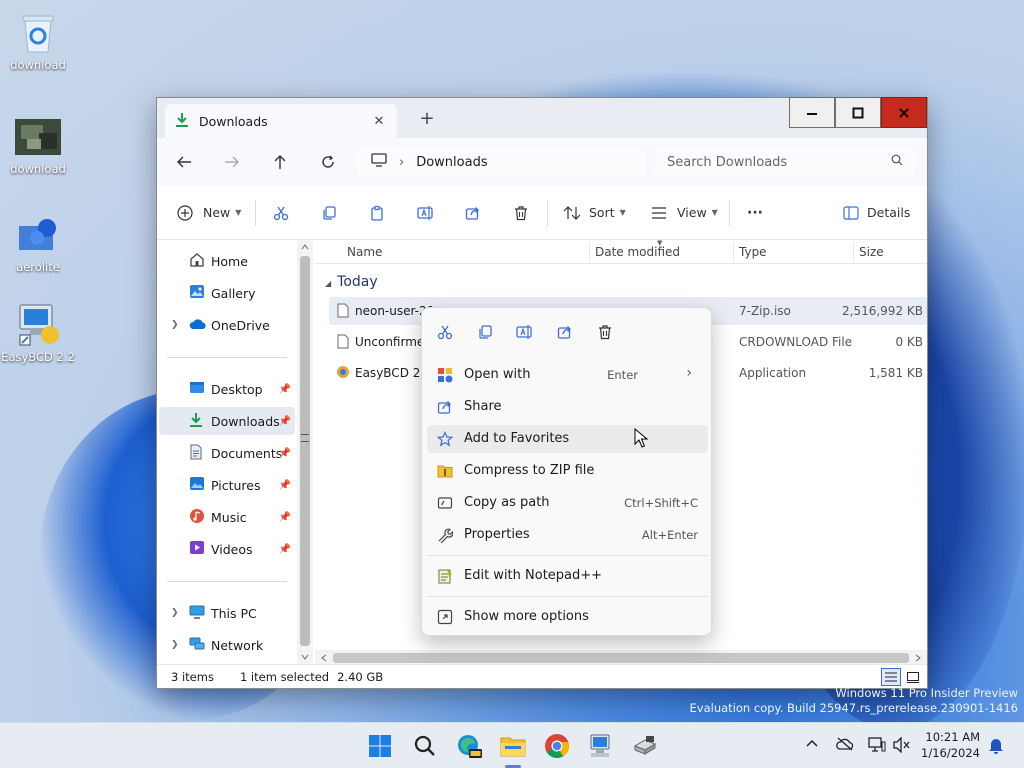 This screenshot has height=768, width=1024. What do you see at coordinates (895, 373) in the screenshot?
I see `file-size: 1,581 KB` at bounding box center [895, 373].